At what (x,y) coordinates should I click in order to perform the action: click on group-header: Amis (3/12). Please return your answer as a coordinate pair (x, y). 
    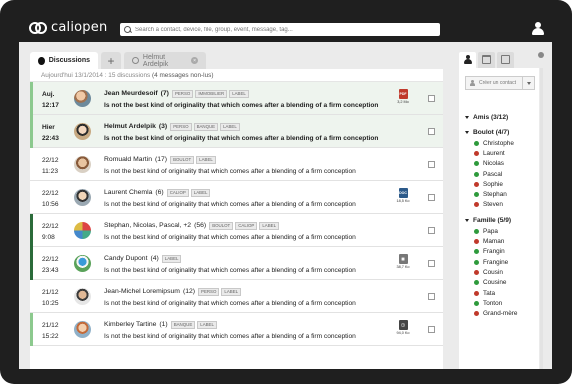
    Looking at the image, I should click on (501, 117).